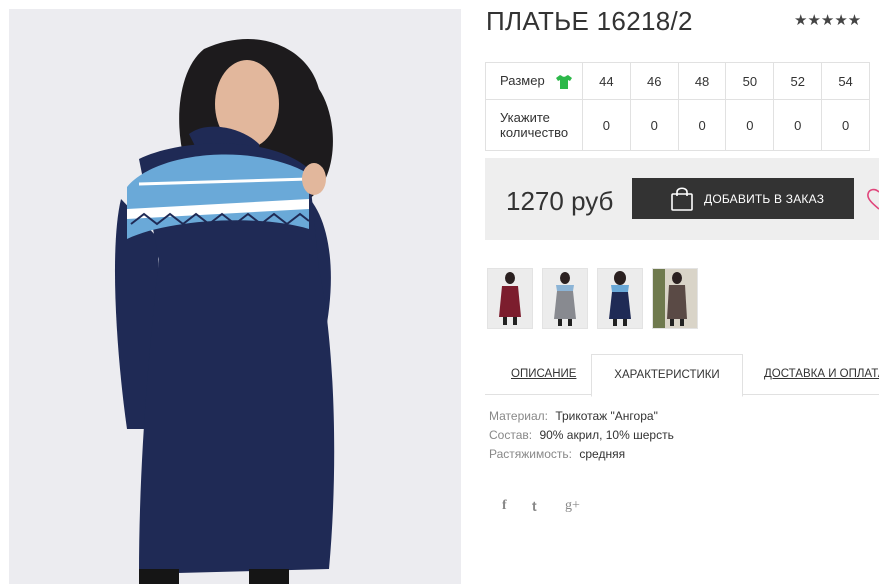  I want to click on thumbnail-brown, so click(675, 298).